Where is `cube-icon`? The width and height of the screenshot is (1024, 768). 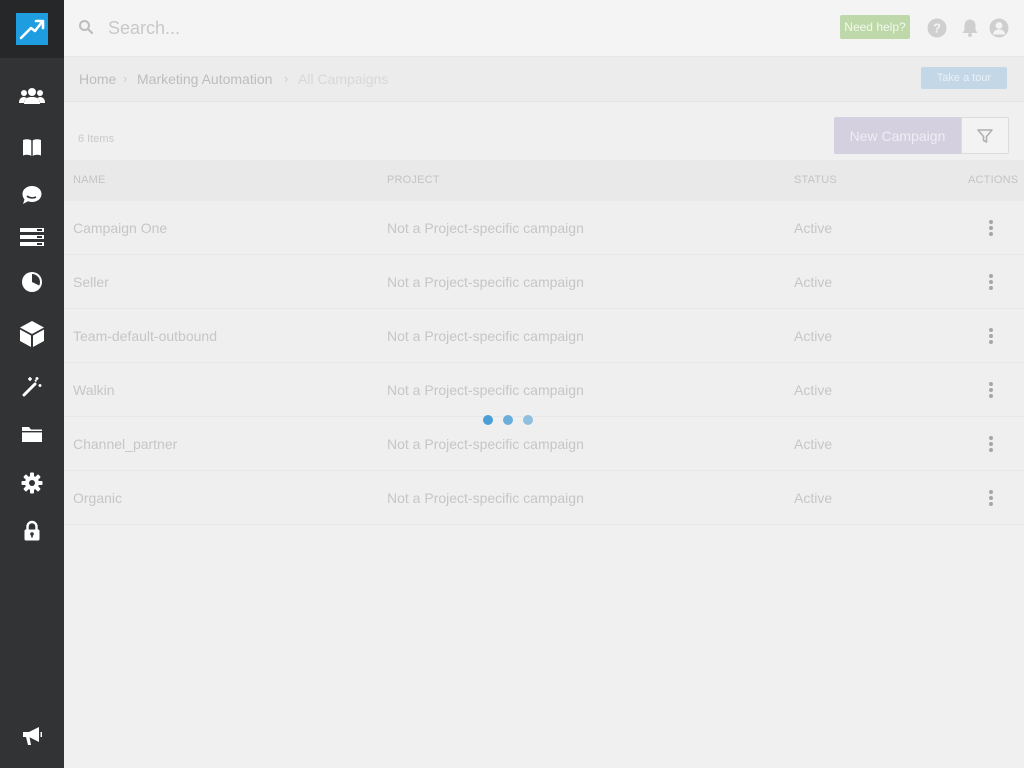
cube-icon is located at coordinates (32, 334).